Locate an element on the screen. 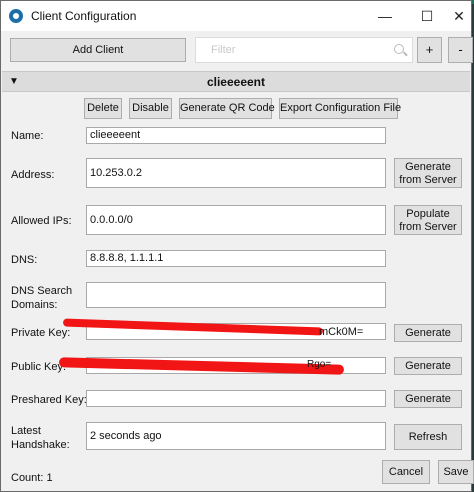 The image size is (474, 492). dns-input: 8.8.8.8, 1.1.1.1 is located at coordinates (236, 258).